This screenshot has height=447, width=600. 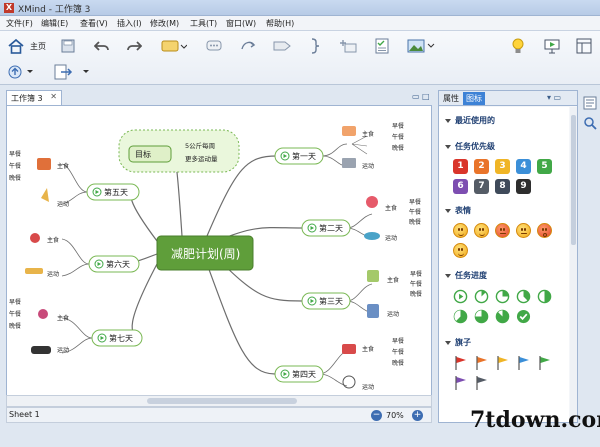 What do you see at coordinates (573, 180) in the screenshot?
I see `panel-scrollbar-thumb` at bounding box center [573, 180].